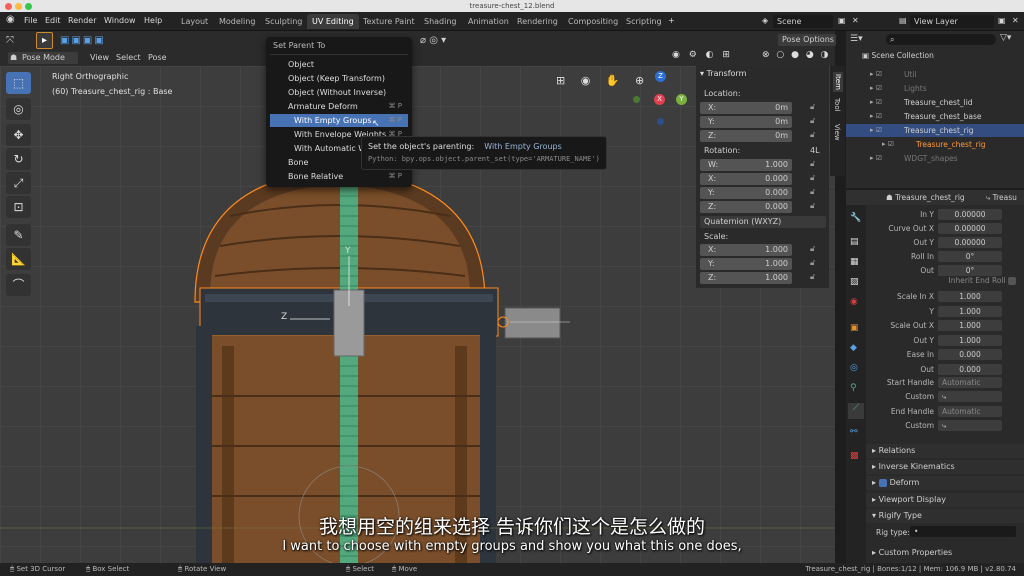 Image resolution: width=1024 pixels, height=576 pixels. What do you see at coordinates (18, 6) in the screenshot?
I see `minimize-window-button` at bounding box center [18, 6].